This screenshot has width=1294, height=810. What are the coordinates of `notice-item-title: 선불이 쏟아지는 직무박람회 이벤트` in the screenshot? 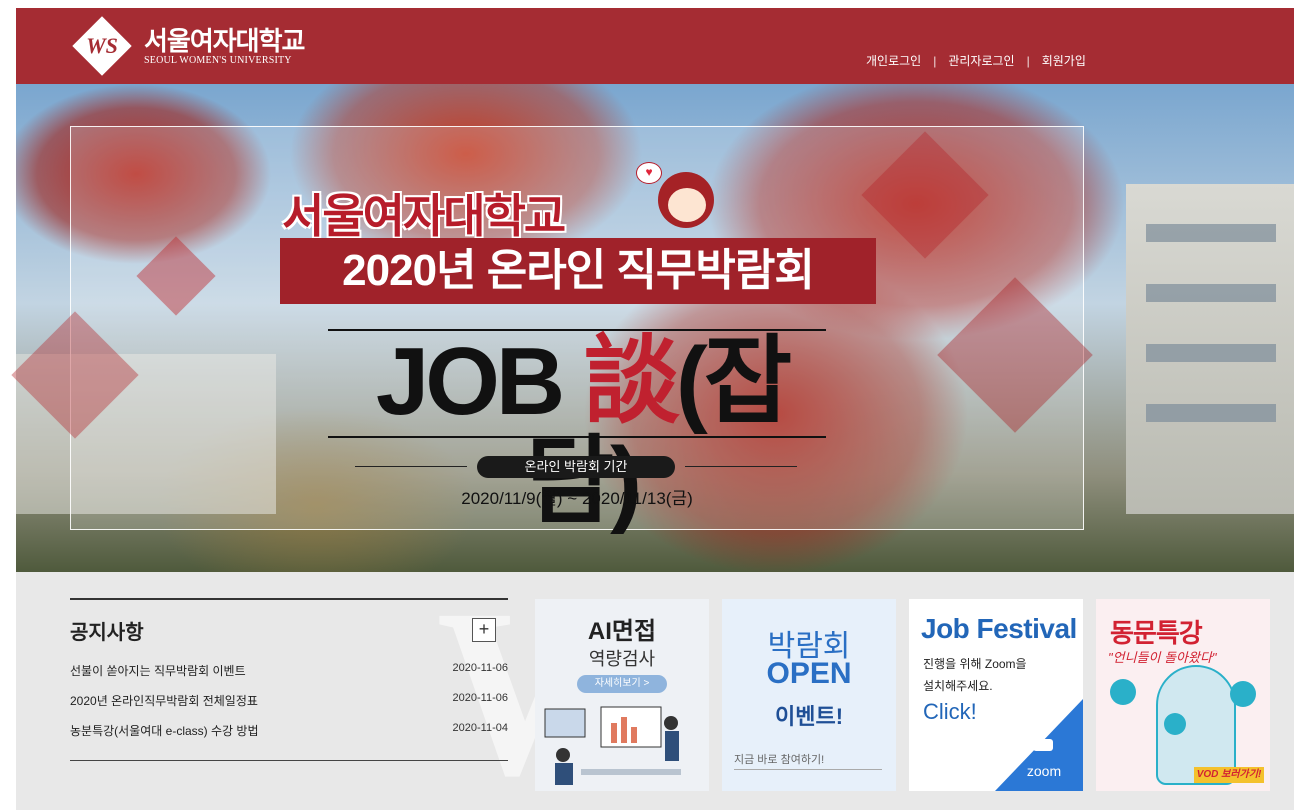 It's located at (158, 670).